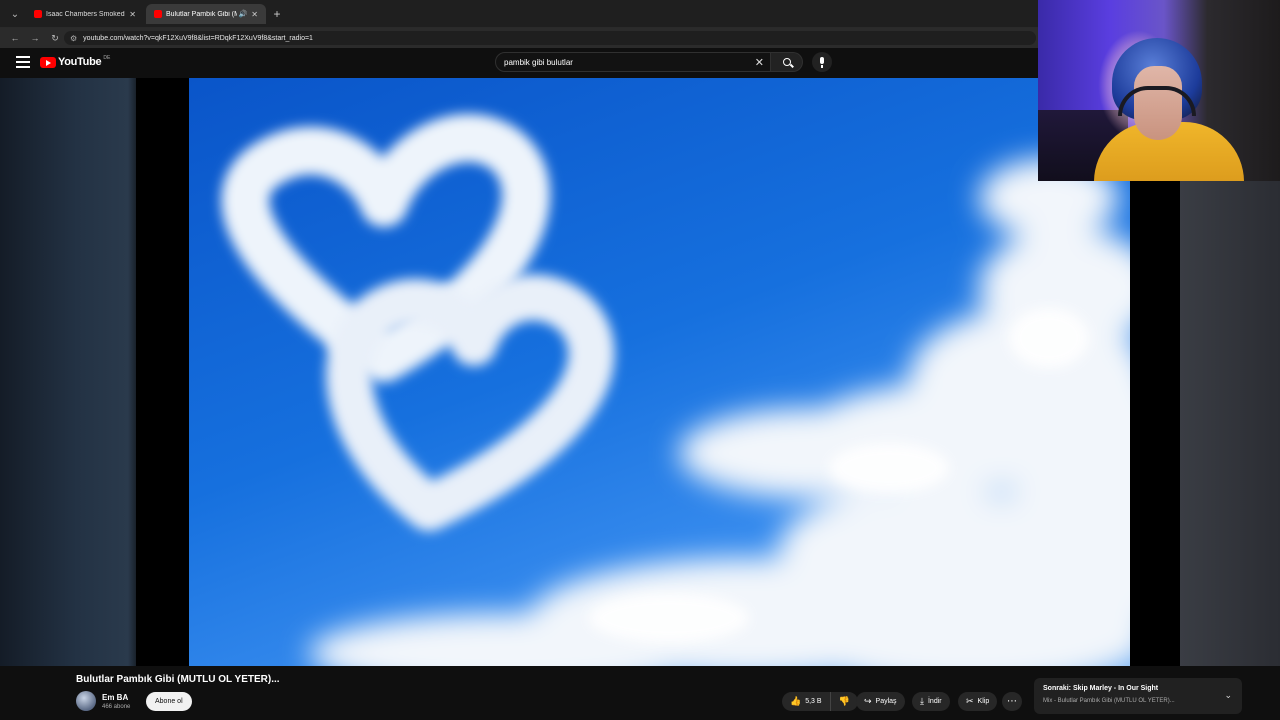 The image size is (1280, 720). I want to click on like-count: 5,3 B, so click(813, 701).